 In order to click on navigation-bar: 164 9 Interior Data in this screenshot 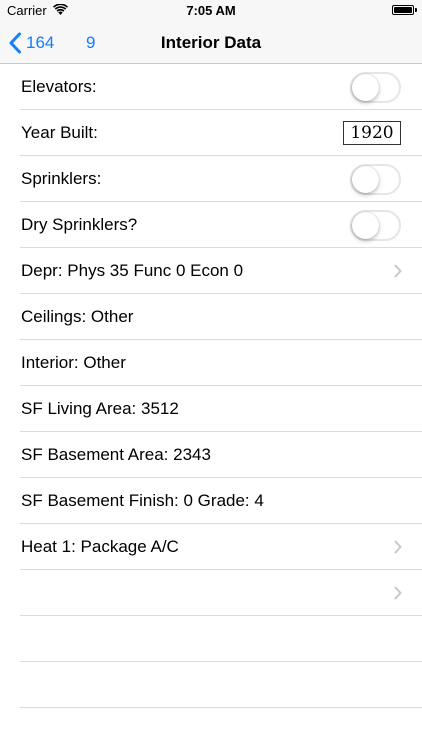, I will do `click(211, 42)`.